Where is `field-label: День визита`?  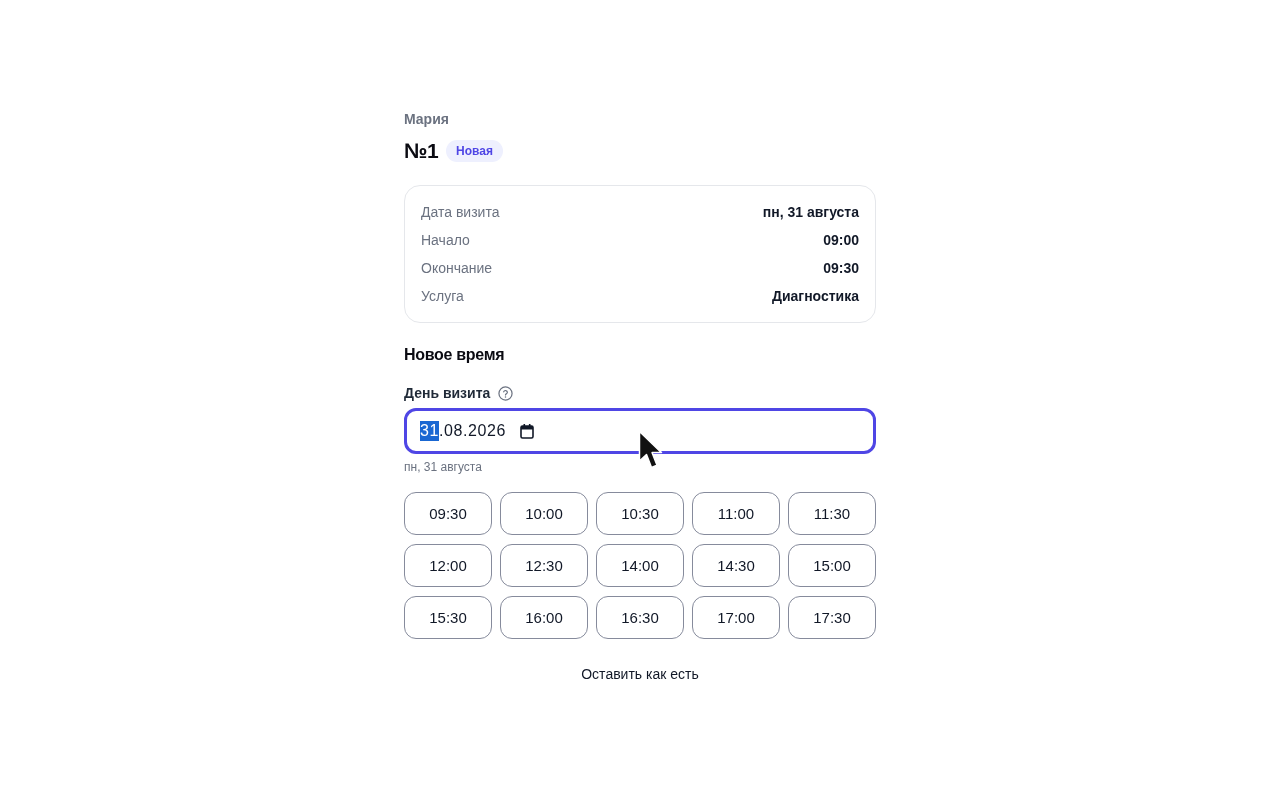
field-label: День визита is located at coordinates (447, 393).